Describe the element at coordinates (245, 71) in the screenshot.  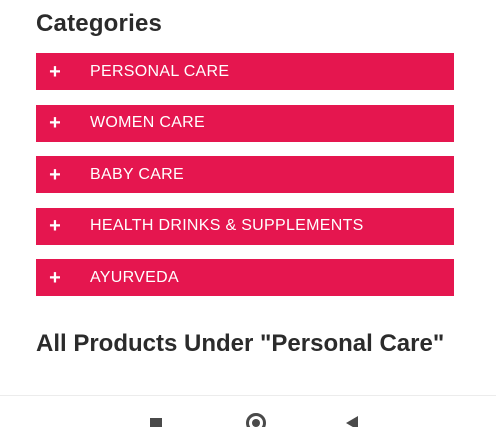
I see `category-item-personal-care: + PERSONAL CARE` at that location.